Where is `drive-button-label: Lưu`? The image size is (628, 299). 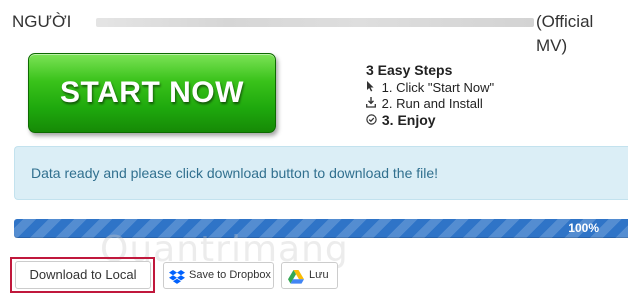
drive-button-label: Lưu is located at coordinates (319, 275).